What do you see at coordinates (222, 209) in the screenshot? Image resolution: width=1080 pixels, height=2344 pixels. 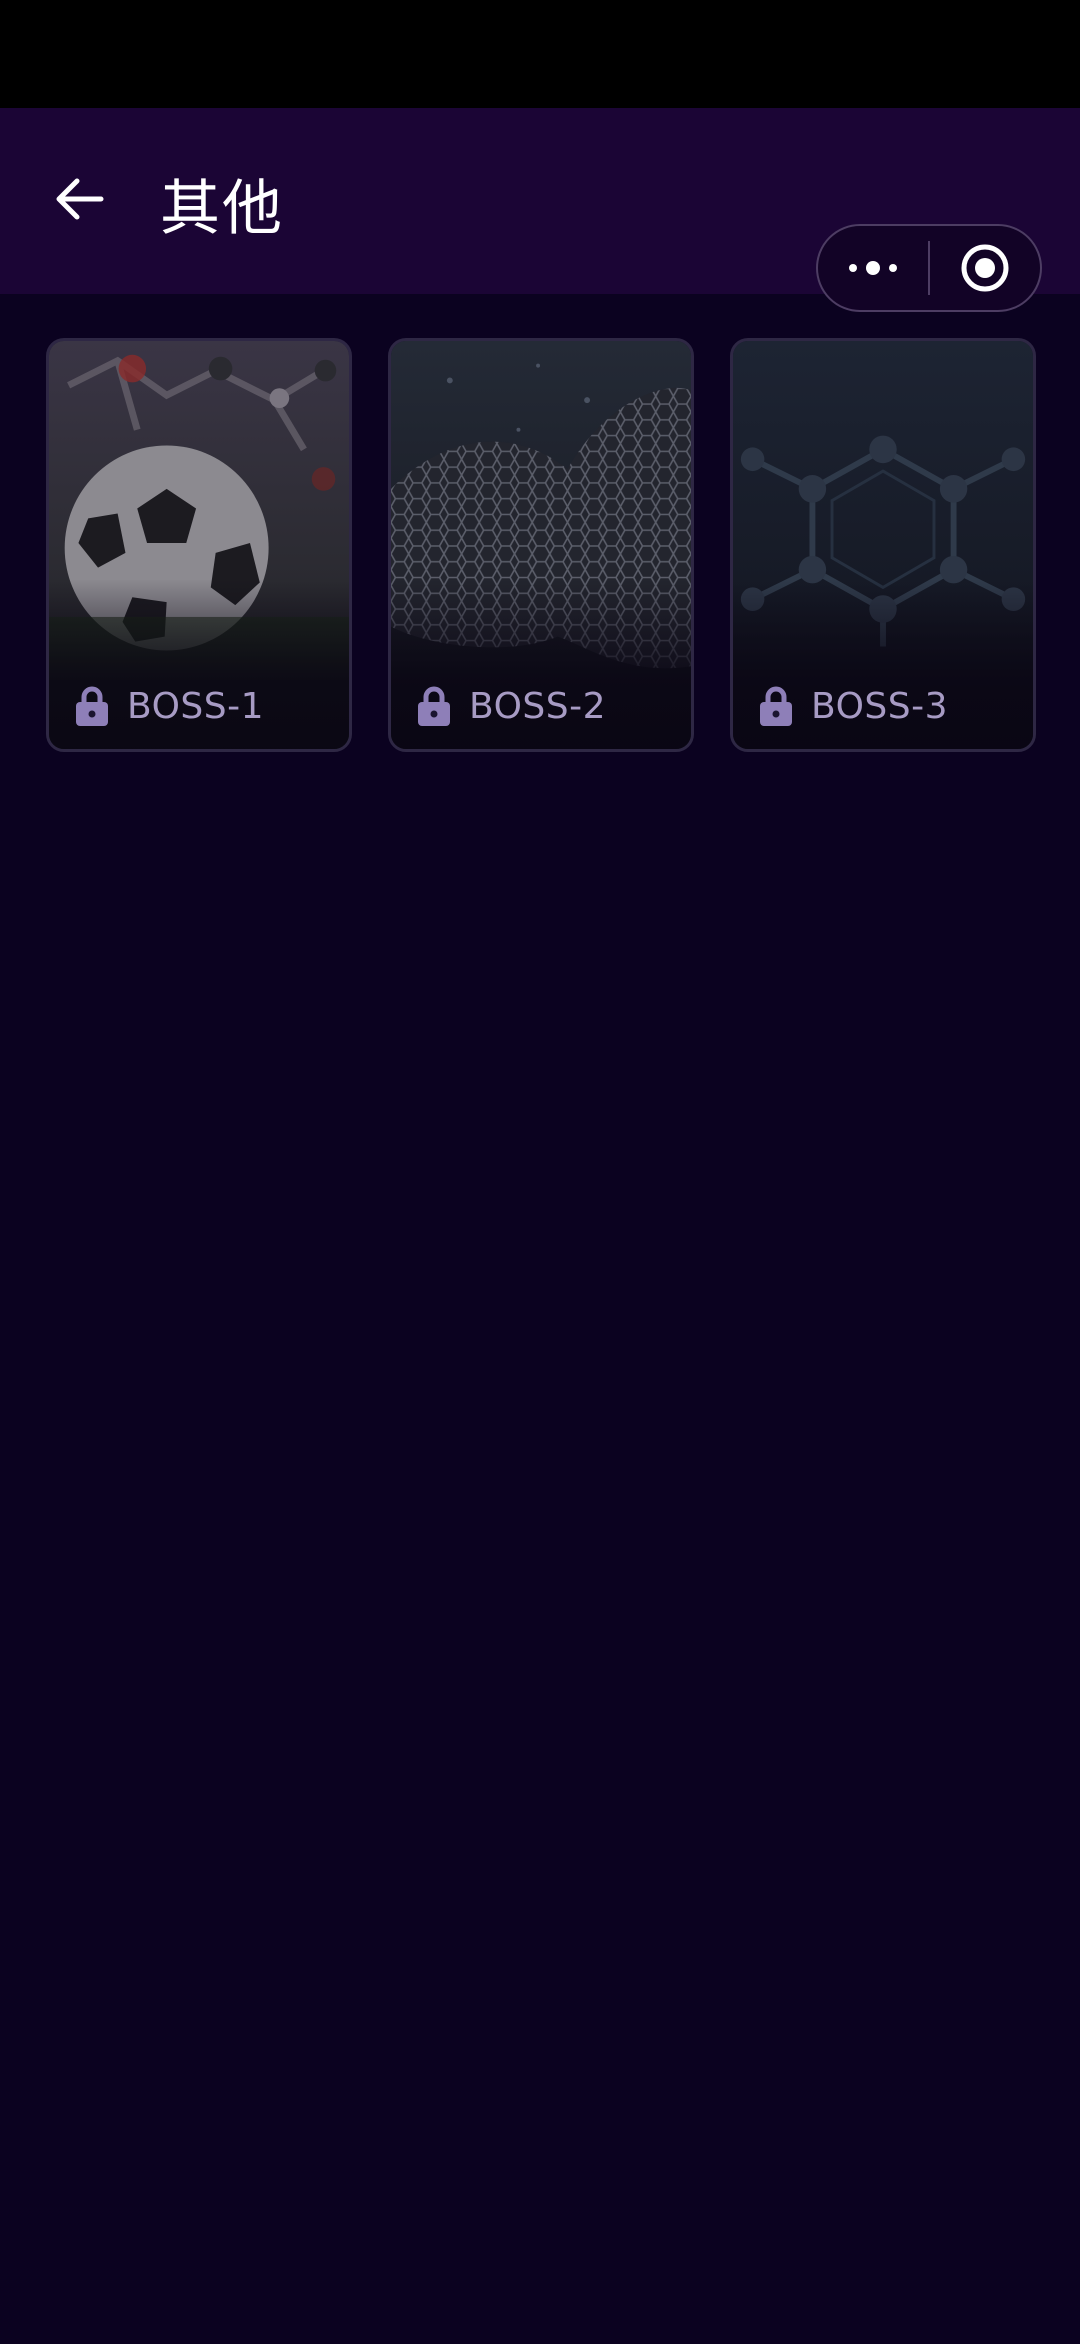 I see `page-title: 其他` at bounding box center [222, 209].